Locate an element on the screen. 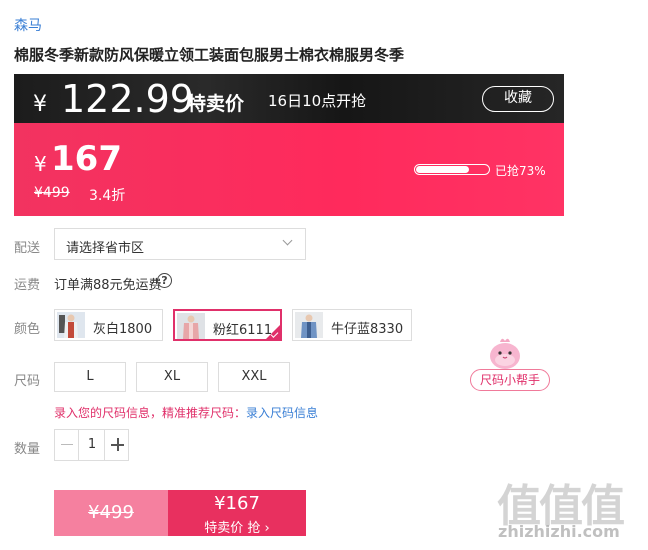 The width and height of the screenshot is (648, 550). buy-price: ¥167 is located at coordinates (237, 503).